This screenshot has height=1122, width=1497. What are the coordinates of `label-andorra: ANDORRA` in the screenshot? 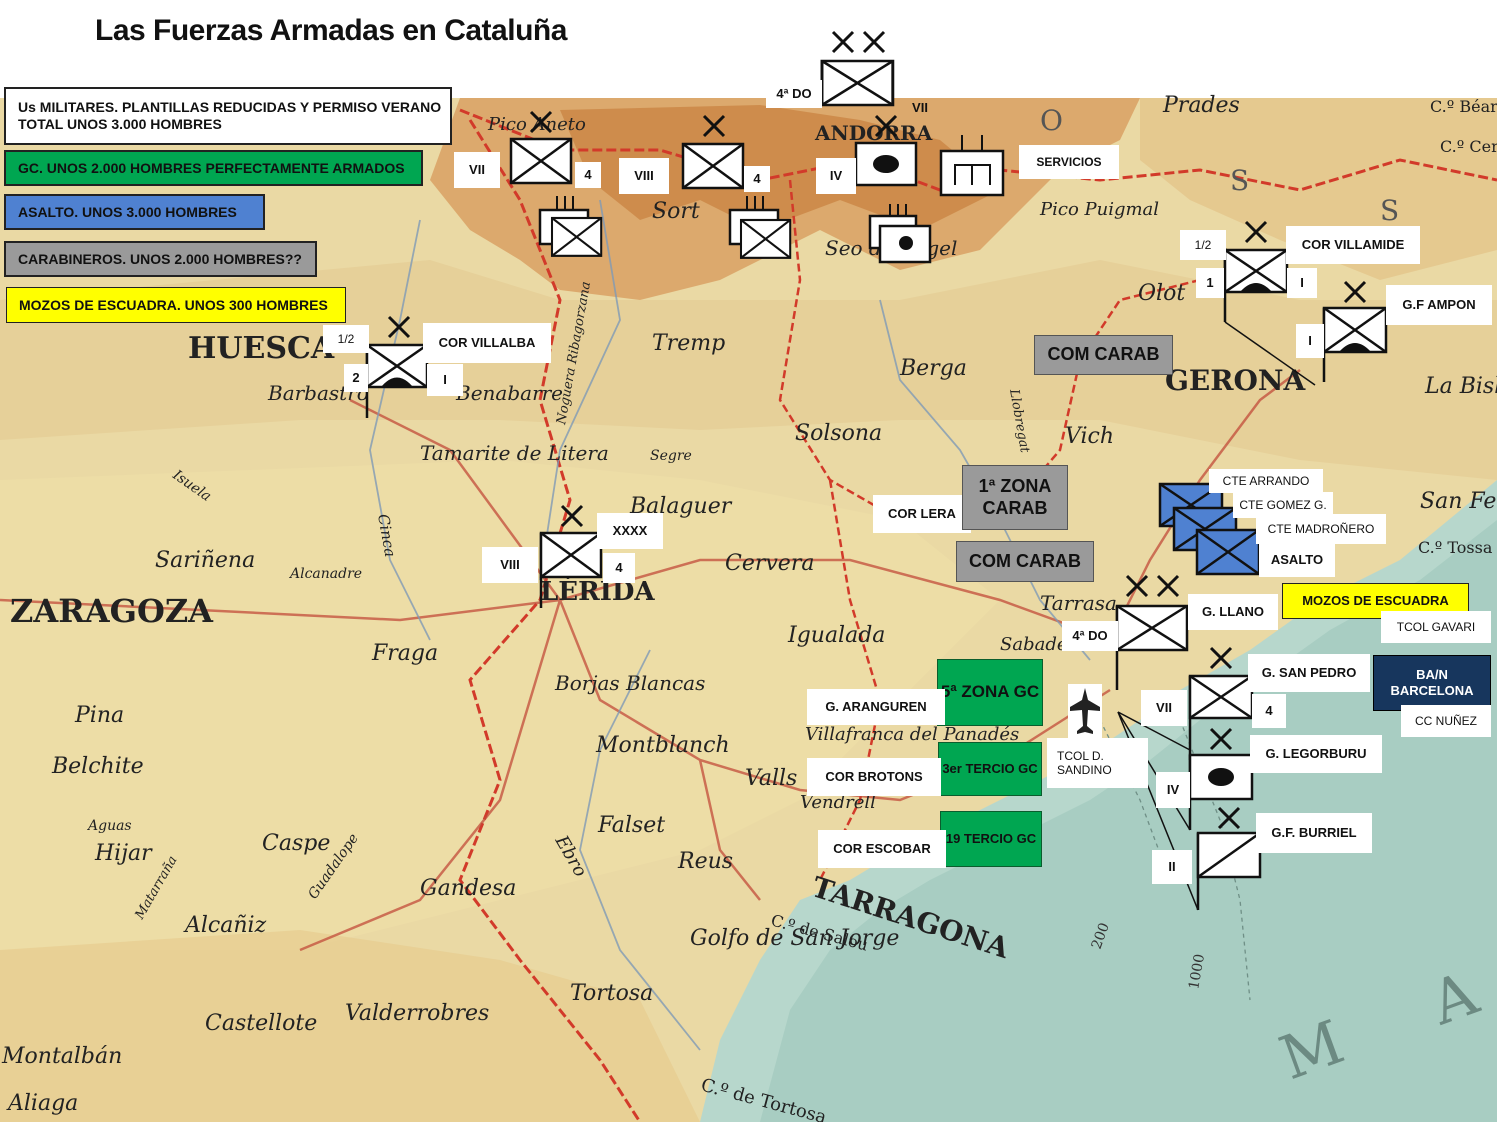 It's located at (873, 133).